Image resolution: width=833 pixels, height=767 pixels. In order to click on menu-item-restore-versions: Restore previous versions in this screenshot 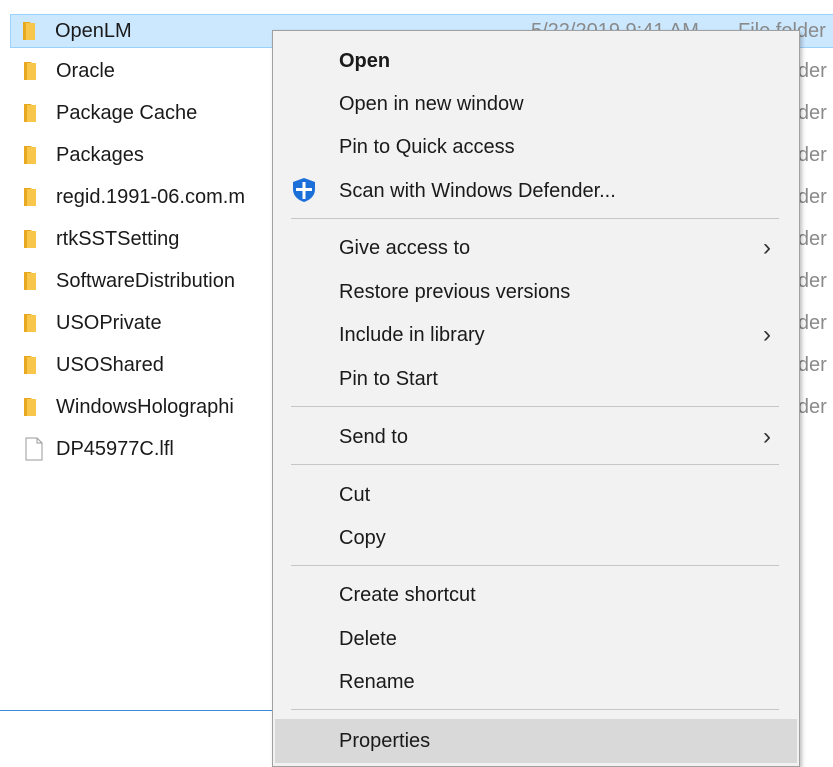, I will do `click(536, 292)`.